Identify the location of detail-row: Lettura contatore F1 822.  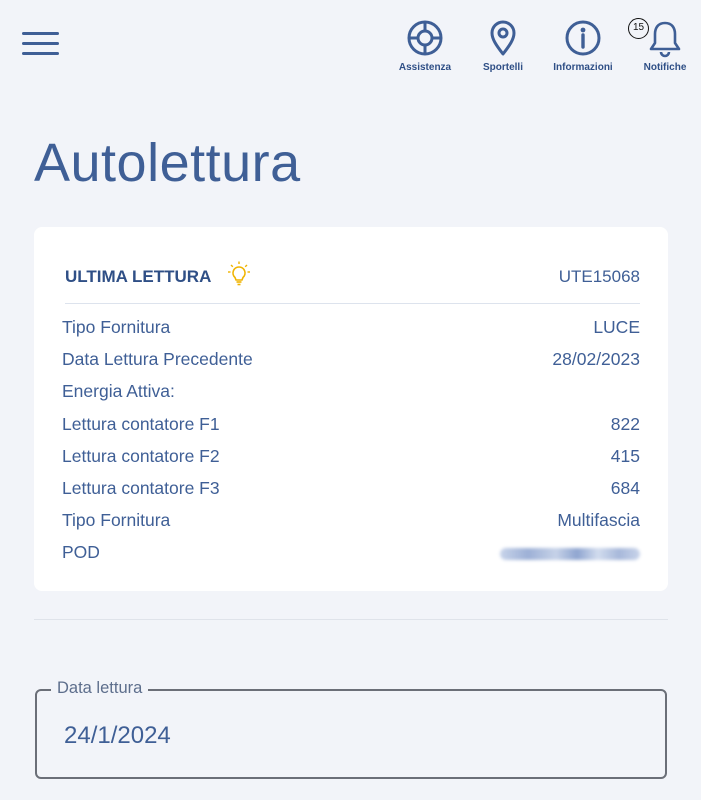
(351, 424).